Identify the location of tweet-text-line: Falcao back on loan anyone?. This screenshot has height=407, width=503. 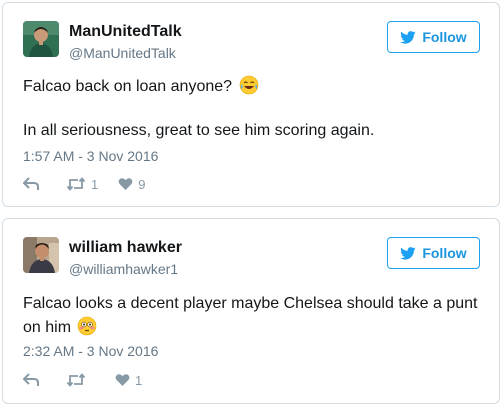
(141, 88).